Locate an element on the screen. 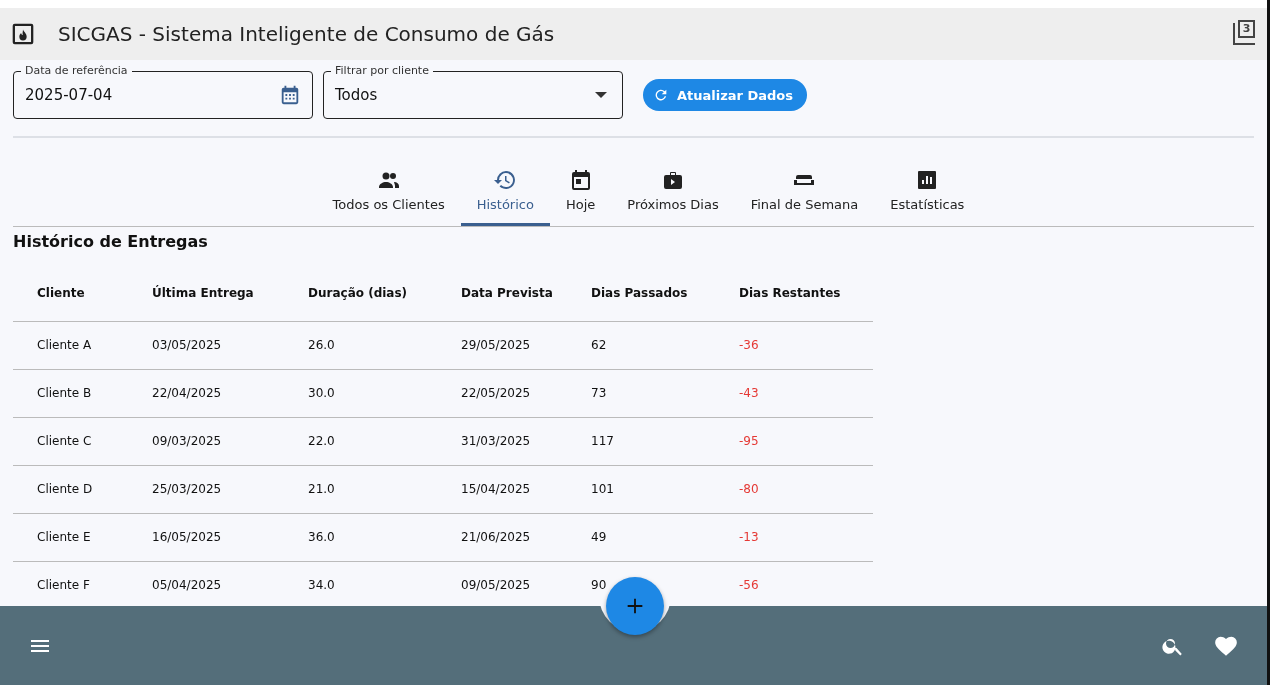  table-cell: Cliente E is located at coordinates (70, 537).